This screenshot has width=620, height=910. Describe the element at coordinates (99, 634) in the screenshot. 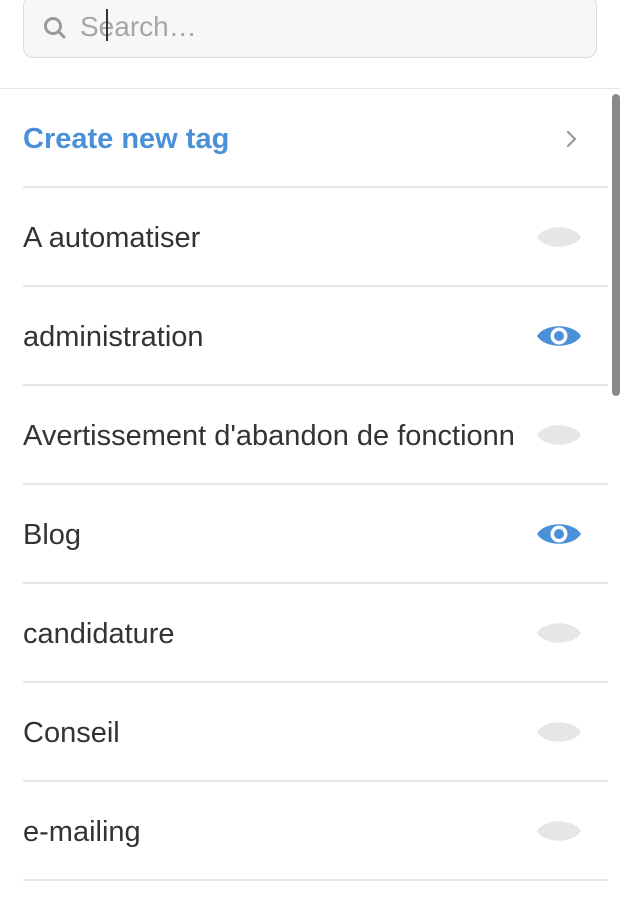

I see `tag-label: candidature` at that location.